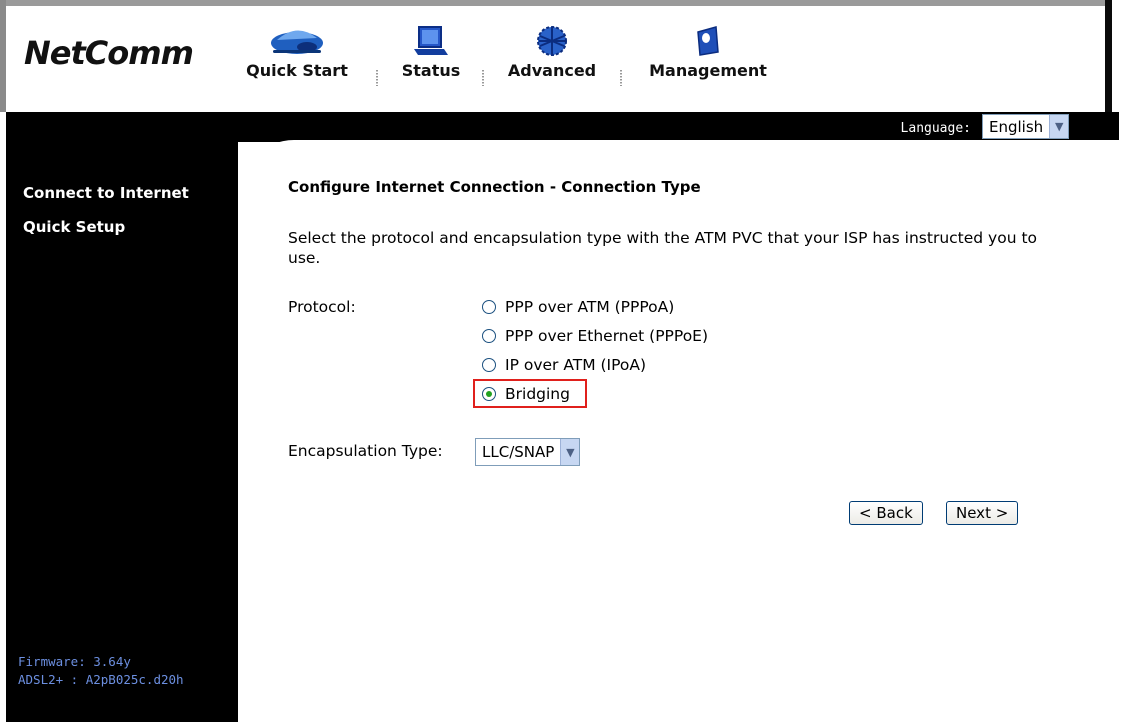  I want to click on nav-quick-start: Quick Start, so click(297, 52).